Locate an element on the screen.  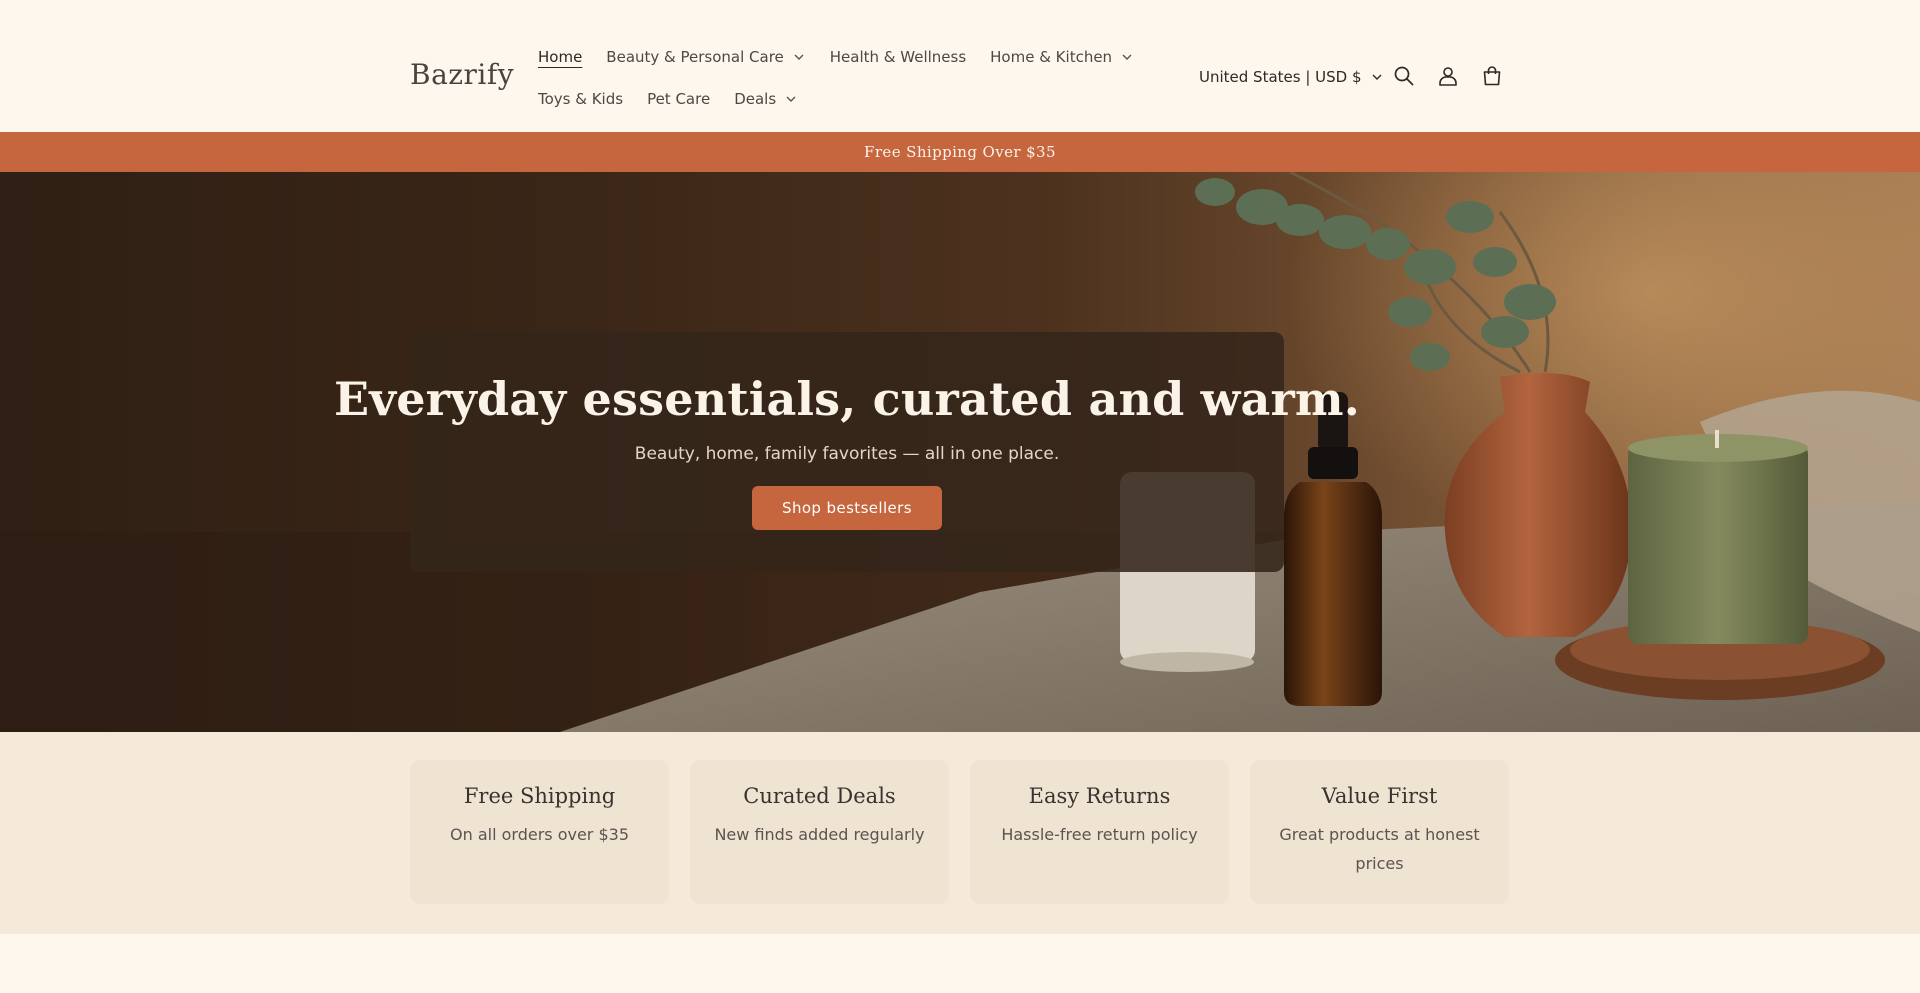
nav-item-beauty: Beauty & Personal Care is located at coordinates (705, 57).